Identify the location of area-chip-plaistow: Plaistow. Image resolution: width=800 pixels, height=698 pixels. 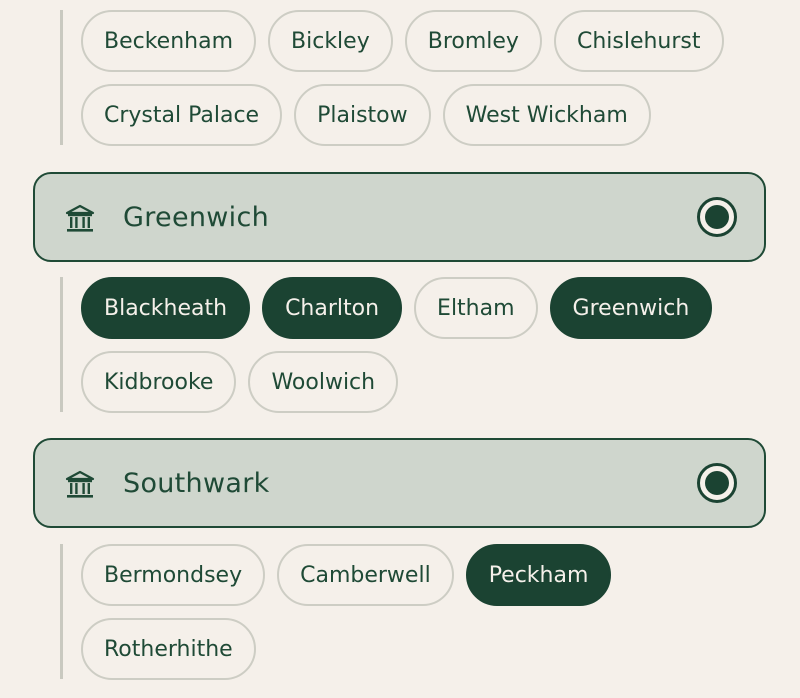
(362, 115).